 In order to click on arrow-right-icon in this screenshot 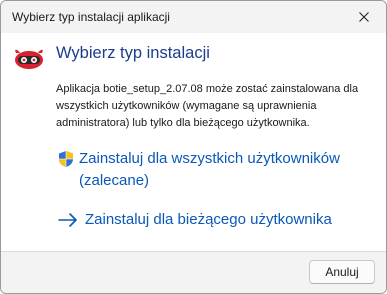, I will do `click(67, 220)`.